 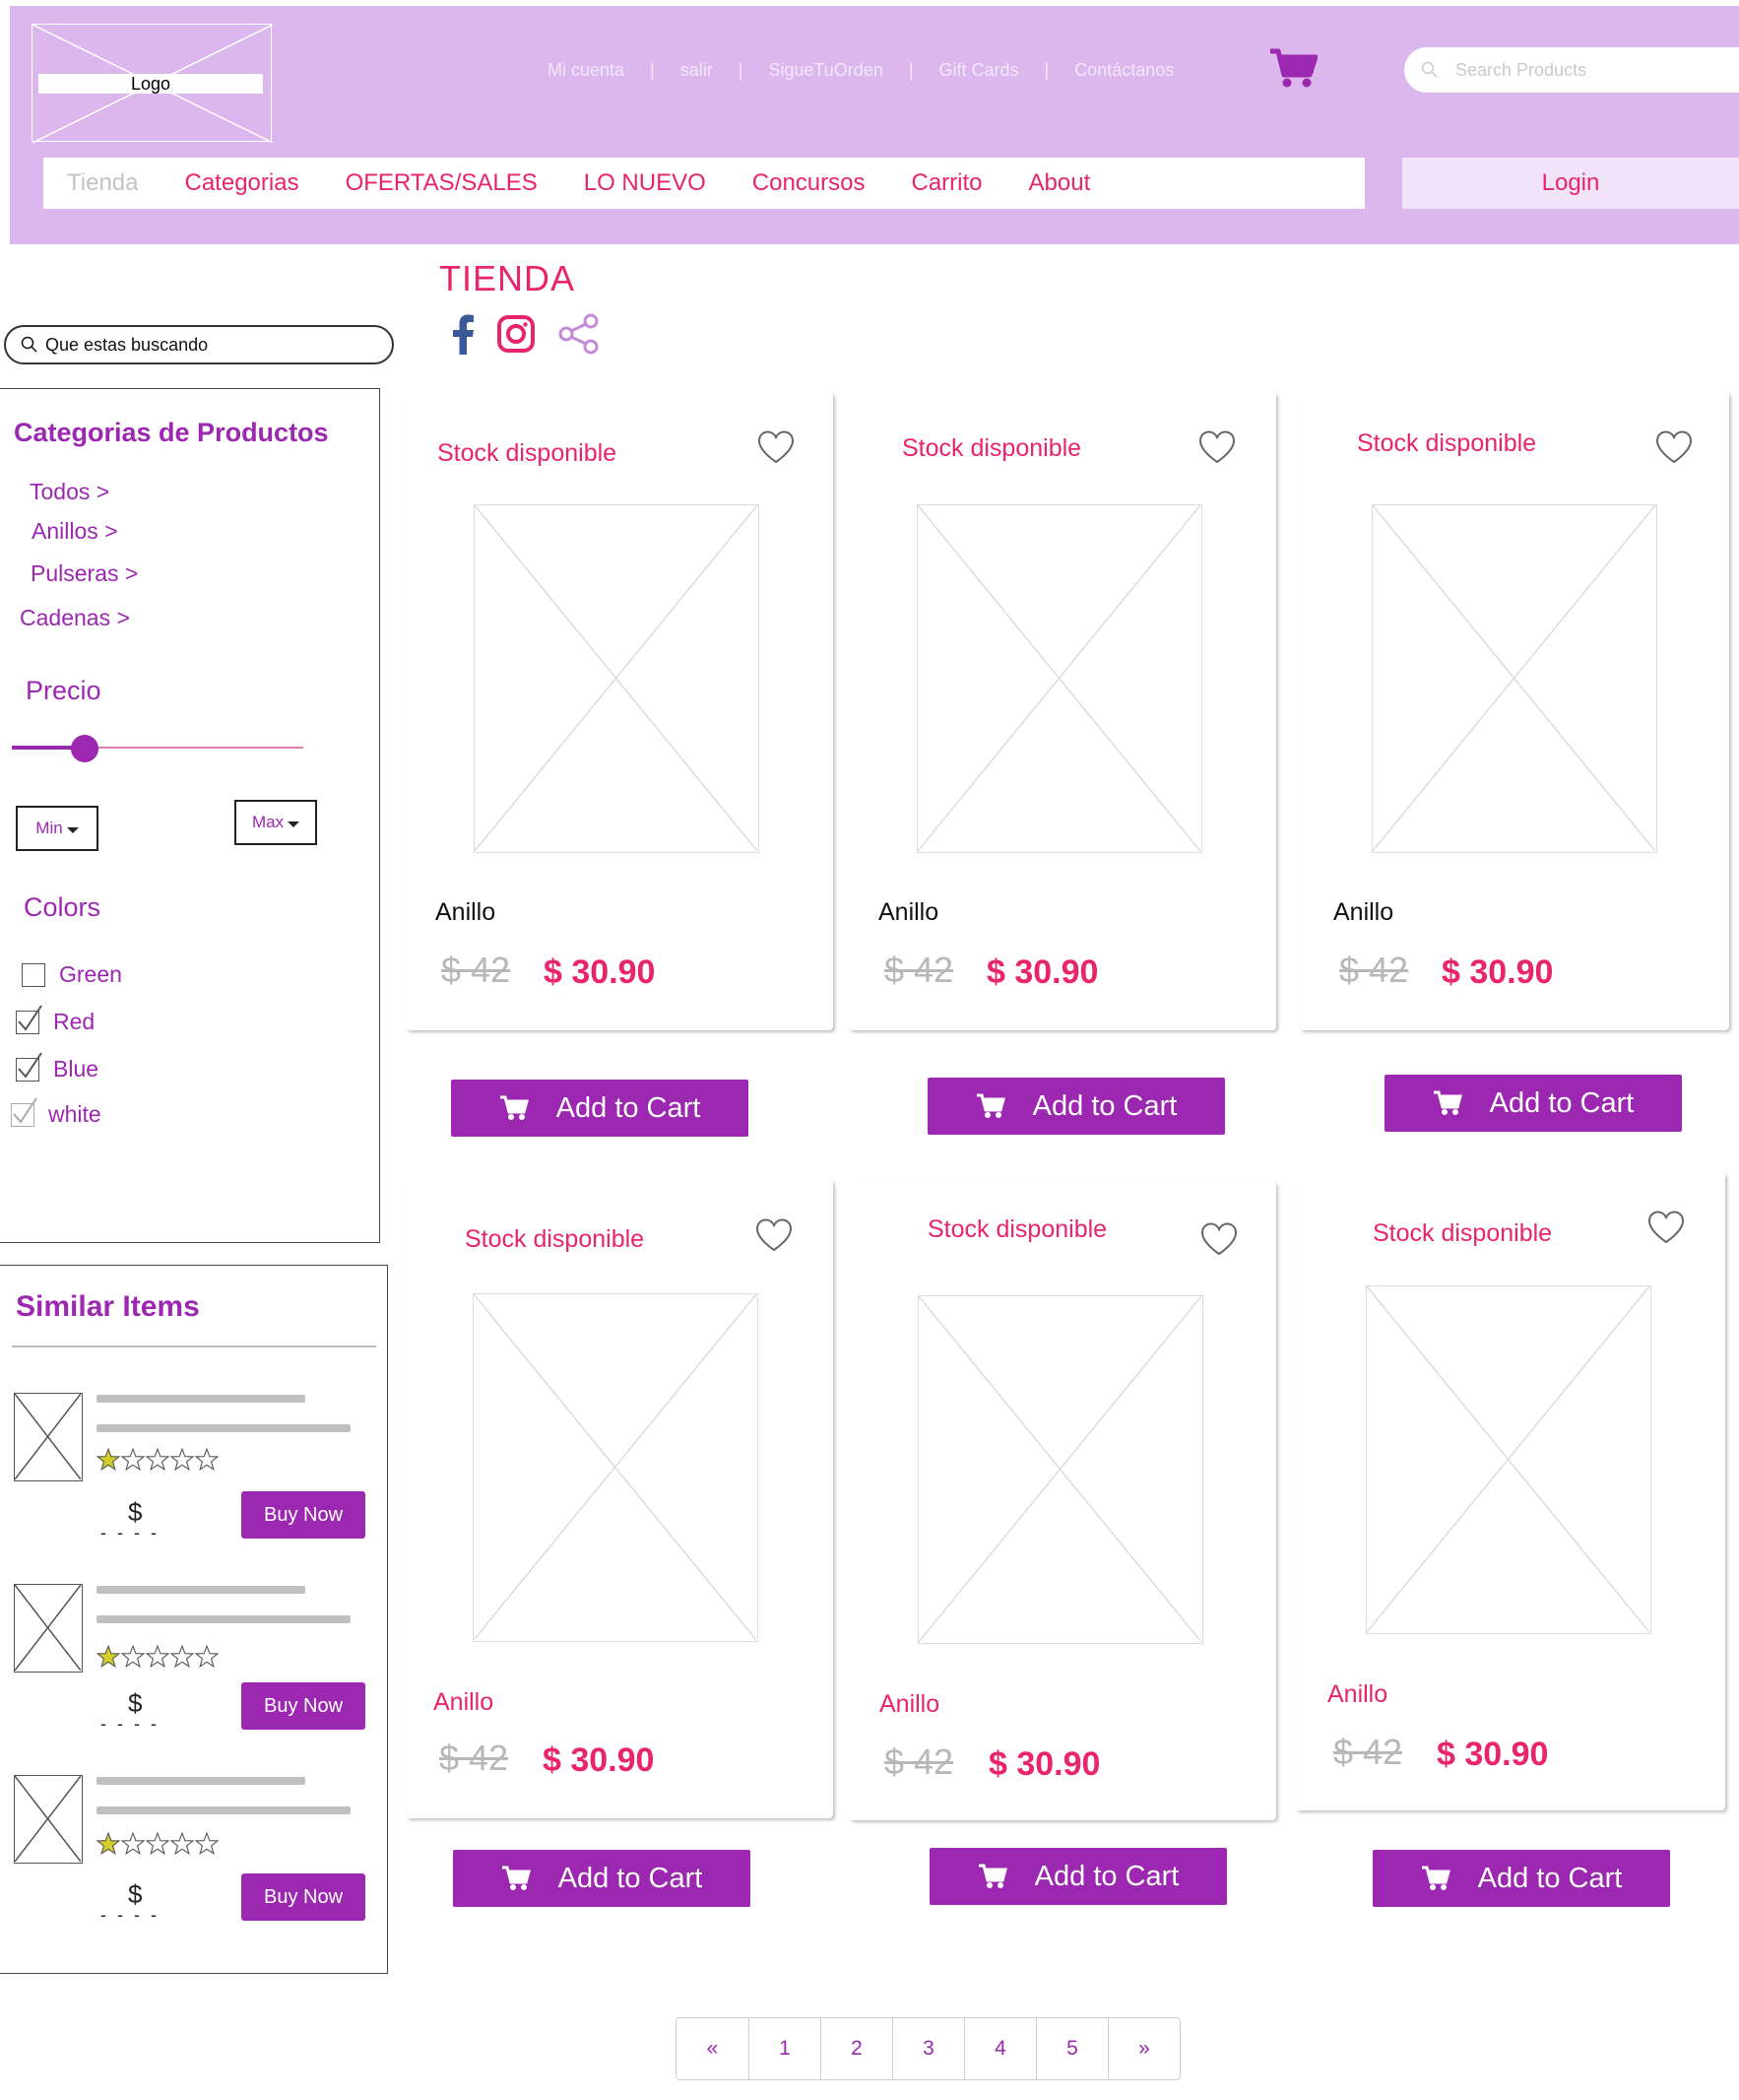 What do you see at coordinates (55, 1019) in the screenshot?
I see `color-option-red: Red` at bounding box center [55, 1019].